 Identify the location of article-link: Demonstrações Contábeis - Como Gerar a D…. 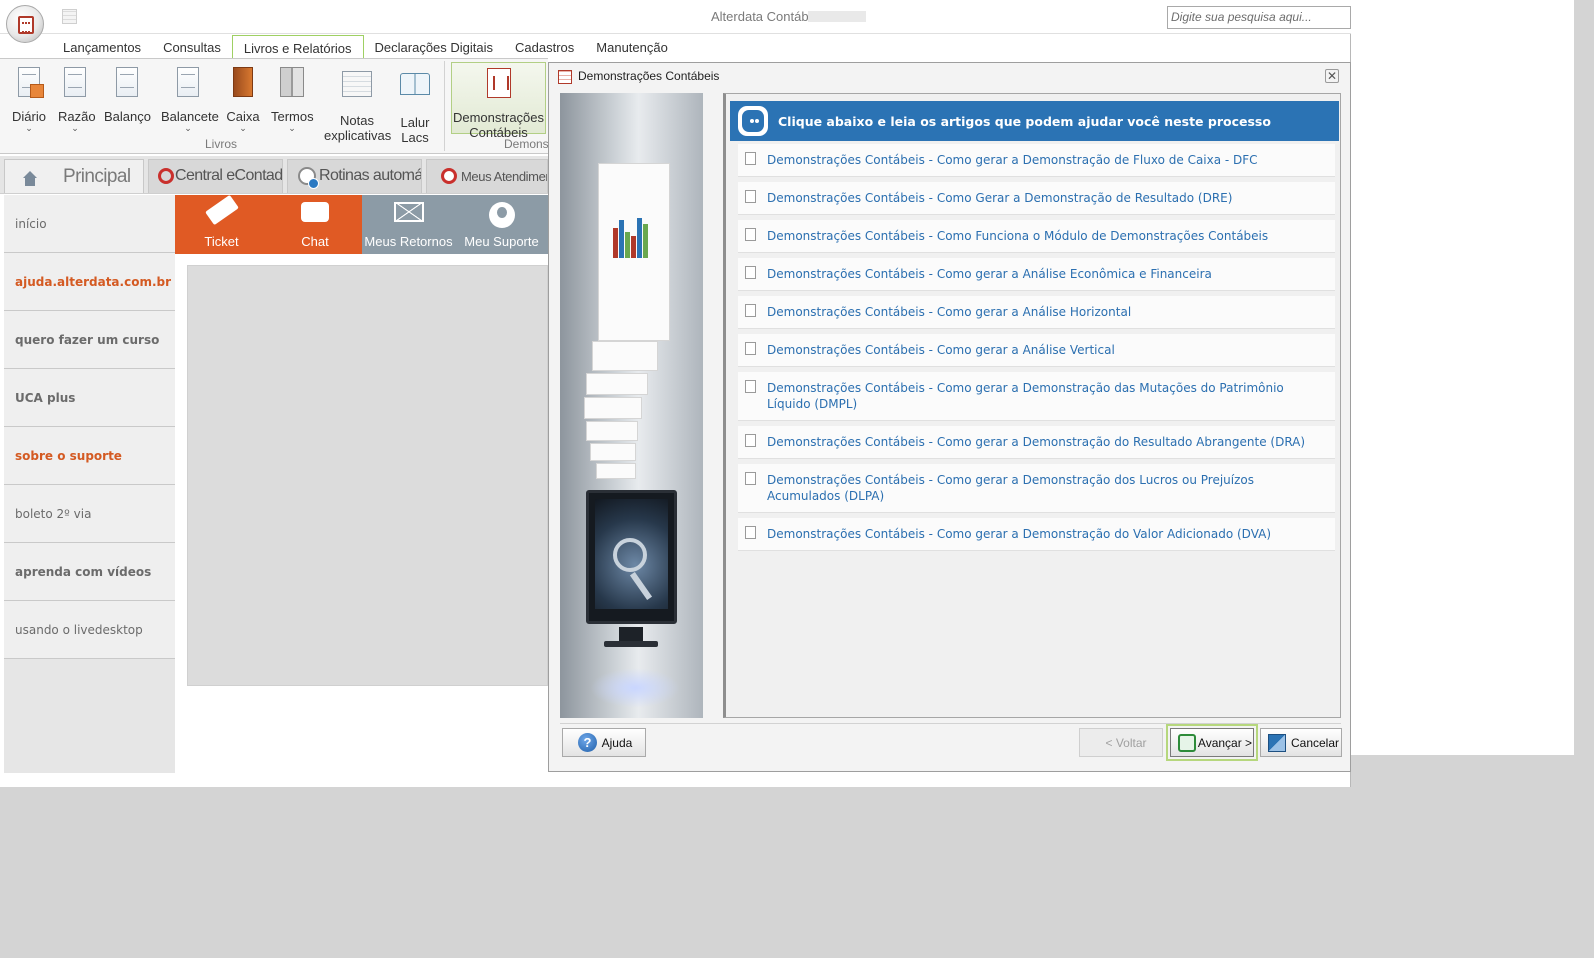
(1036, 198).